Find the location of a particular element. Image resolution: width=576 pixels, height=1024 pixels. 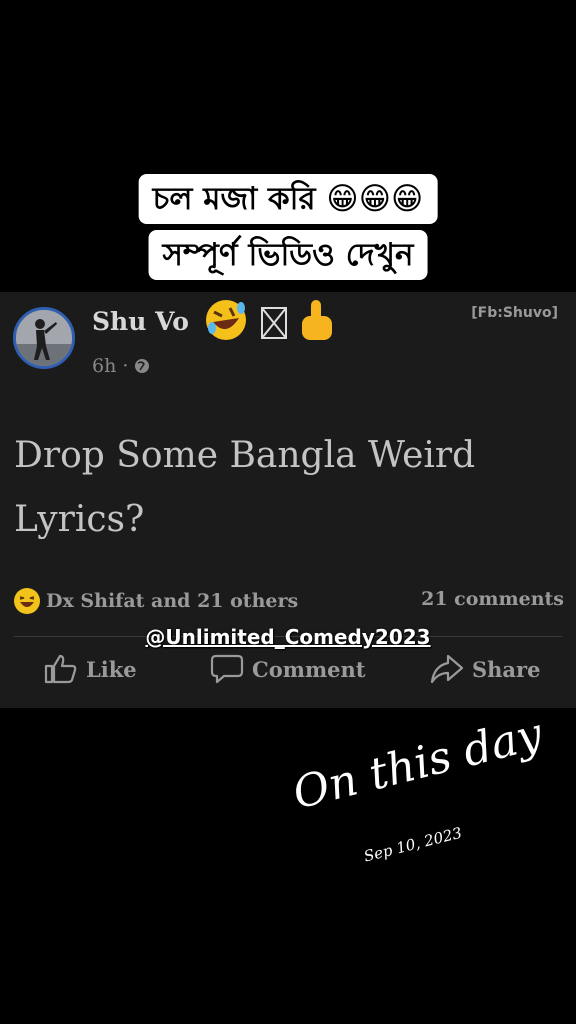

comment-button: Comment is located at coordinates (288, 669).